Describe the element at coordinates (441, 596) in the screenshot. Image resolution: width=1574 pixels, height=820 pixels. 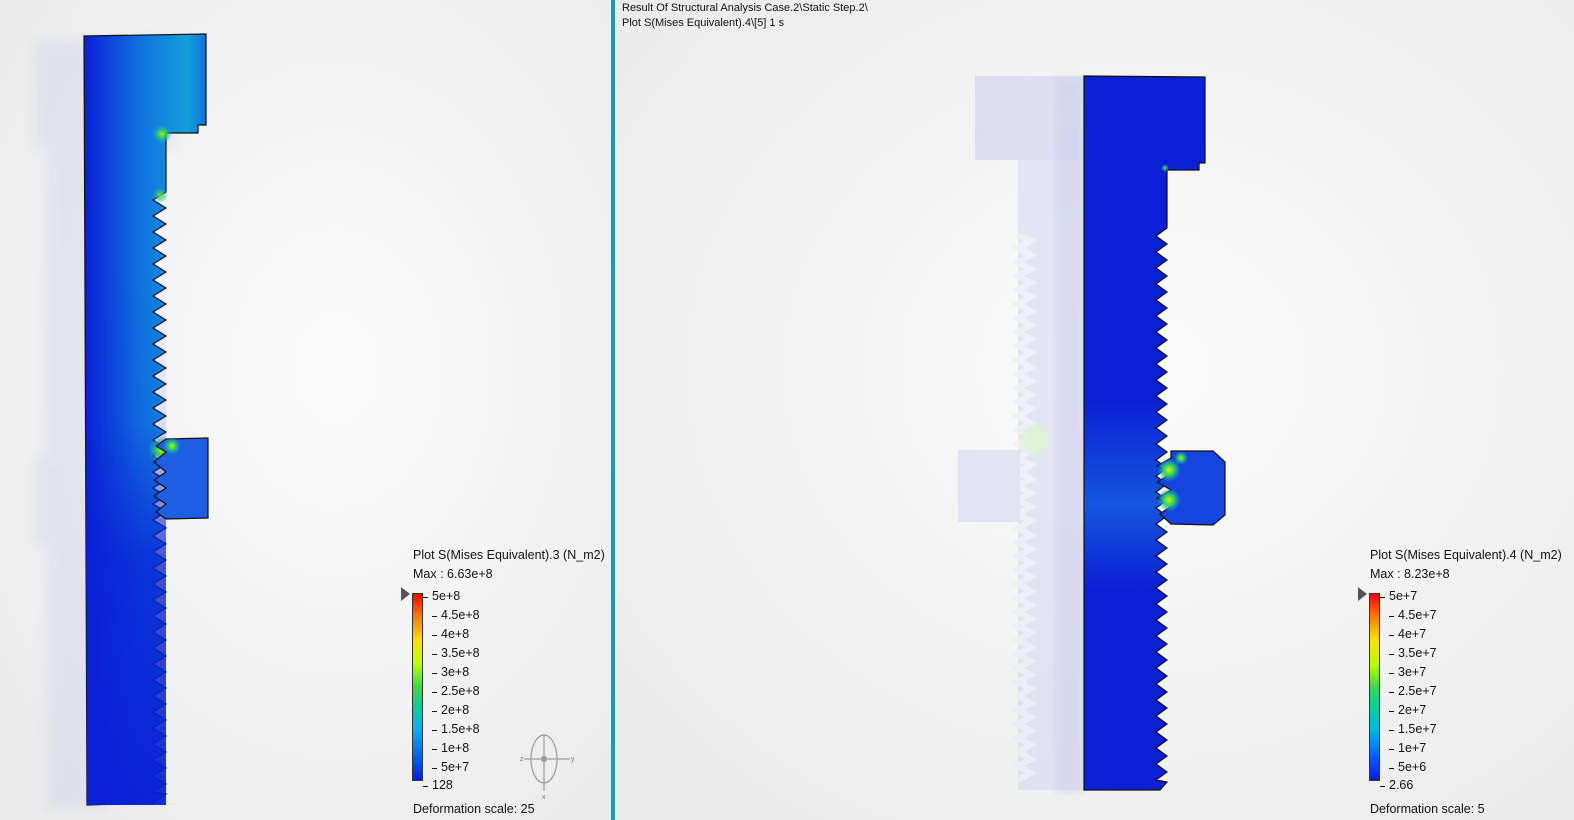
I see `scale-tick: 5e+8` at that location.